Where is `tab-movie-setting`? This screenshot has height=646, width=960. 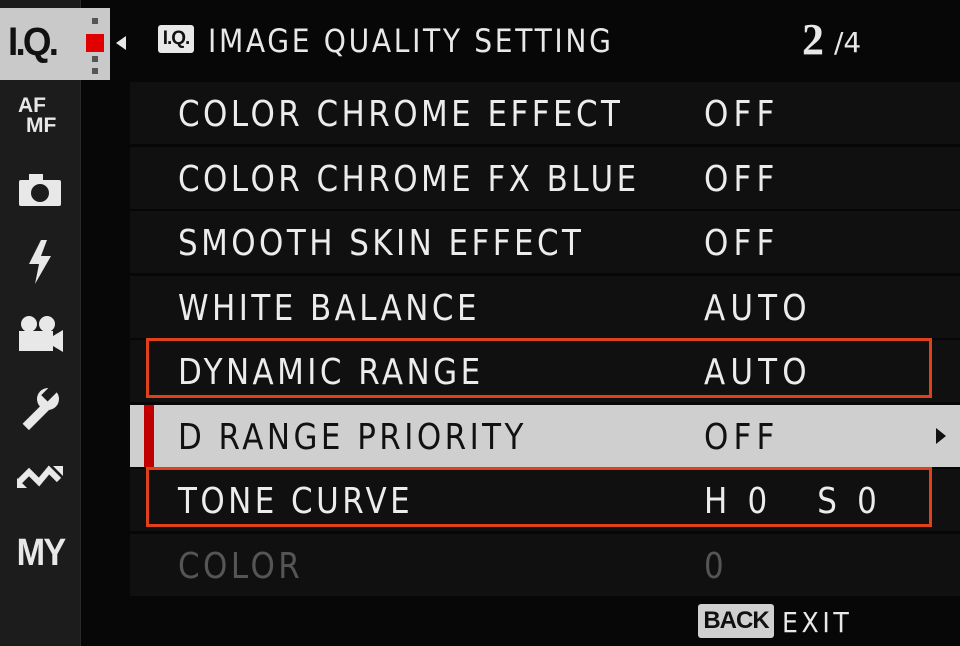 tab-movie-setting is located at coordinates (40, 336).